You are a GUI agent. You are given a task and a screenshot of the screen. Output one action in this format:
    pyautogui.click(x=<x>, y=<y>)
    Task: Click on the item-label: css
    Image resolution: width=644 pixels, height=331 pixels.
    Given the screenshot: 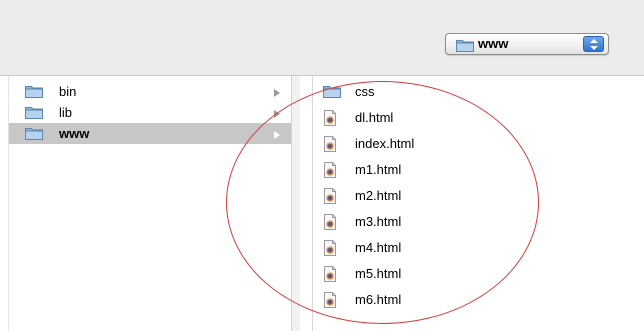 What is the action you would take?
    pyautogui.click(x=365, y=91)
    